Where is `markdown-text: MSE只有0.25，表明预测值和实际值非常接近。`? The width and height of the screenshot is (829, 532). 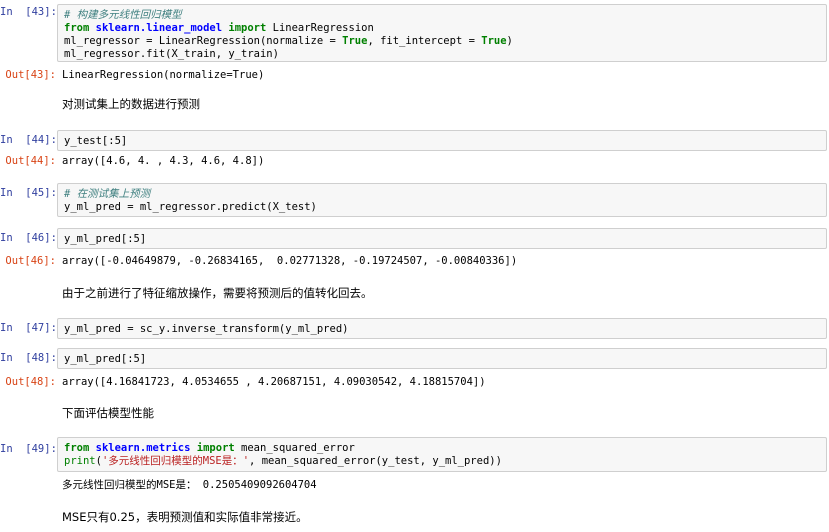 markdown-text: MSE只有0.25，表明预测值和实际值非常接近。 is located at coordinates (185, 517).